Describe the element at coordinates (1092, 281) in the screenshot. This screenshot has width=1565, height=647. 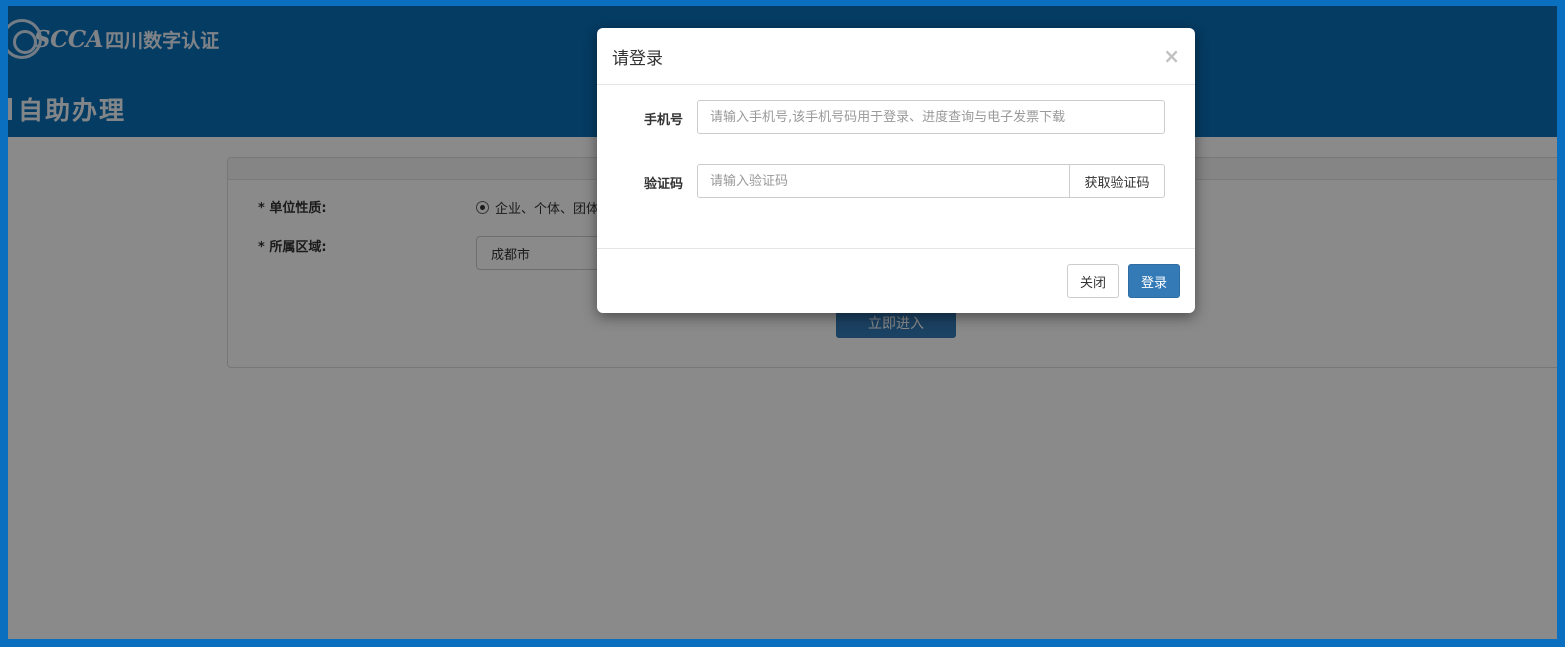
I see `close-button: 关闭` at that location.